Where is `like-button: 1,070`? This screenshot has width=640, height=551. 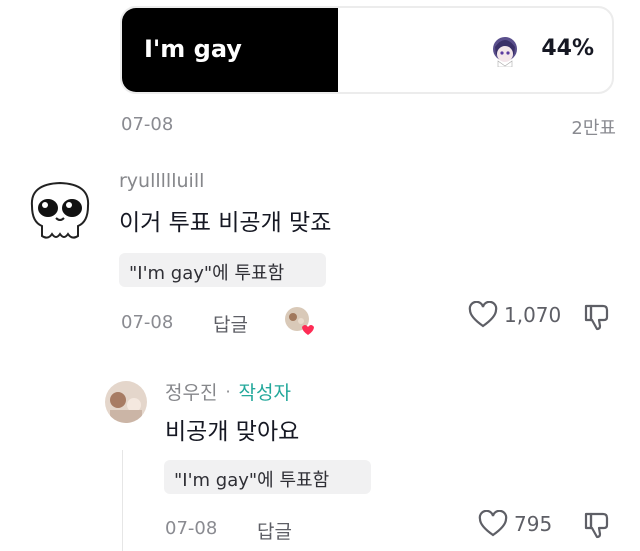 like-button: 1,070 is located at coordinates (514, 315).